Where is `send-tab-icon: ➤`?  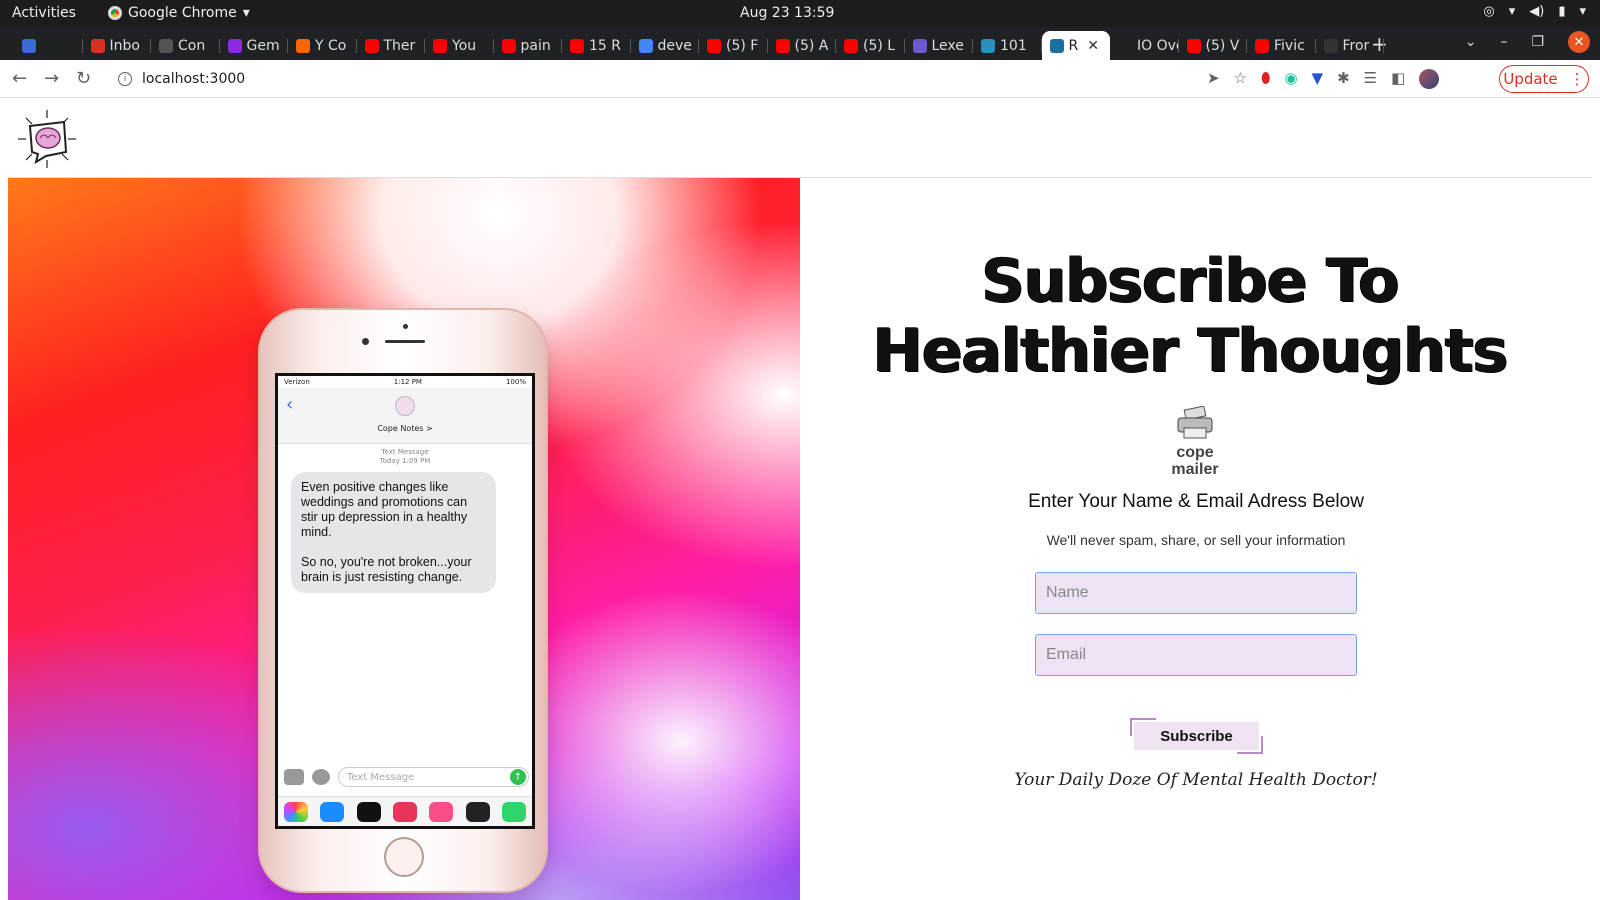 send-tab-icon: ➤ is located at coordinates (1213, 79).